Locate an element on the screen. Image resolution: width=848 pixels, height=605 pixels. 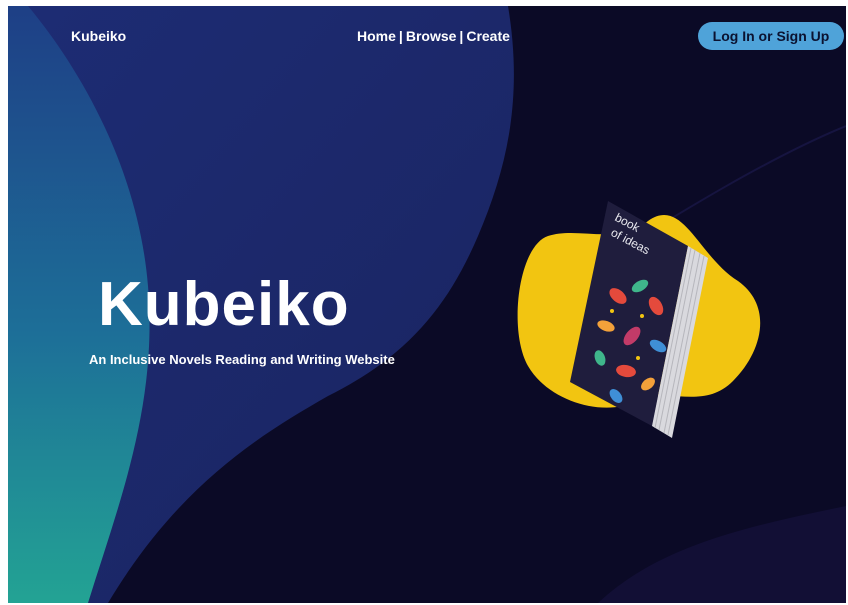
login-signup-button: Log In or Sign Up is located at coordinates (771, 36).